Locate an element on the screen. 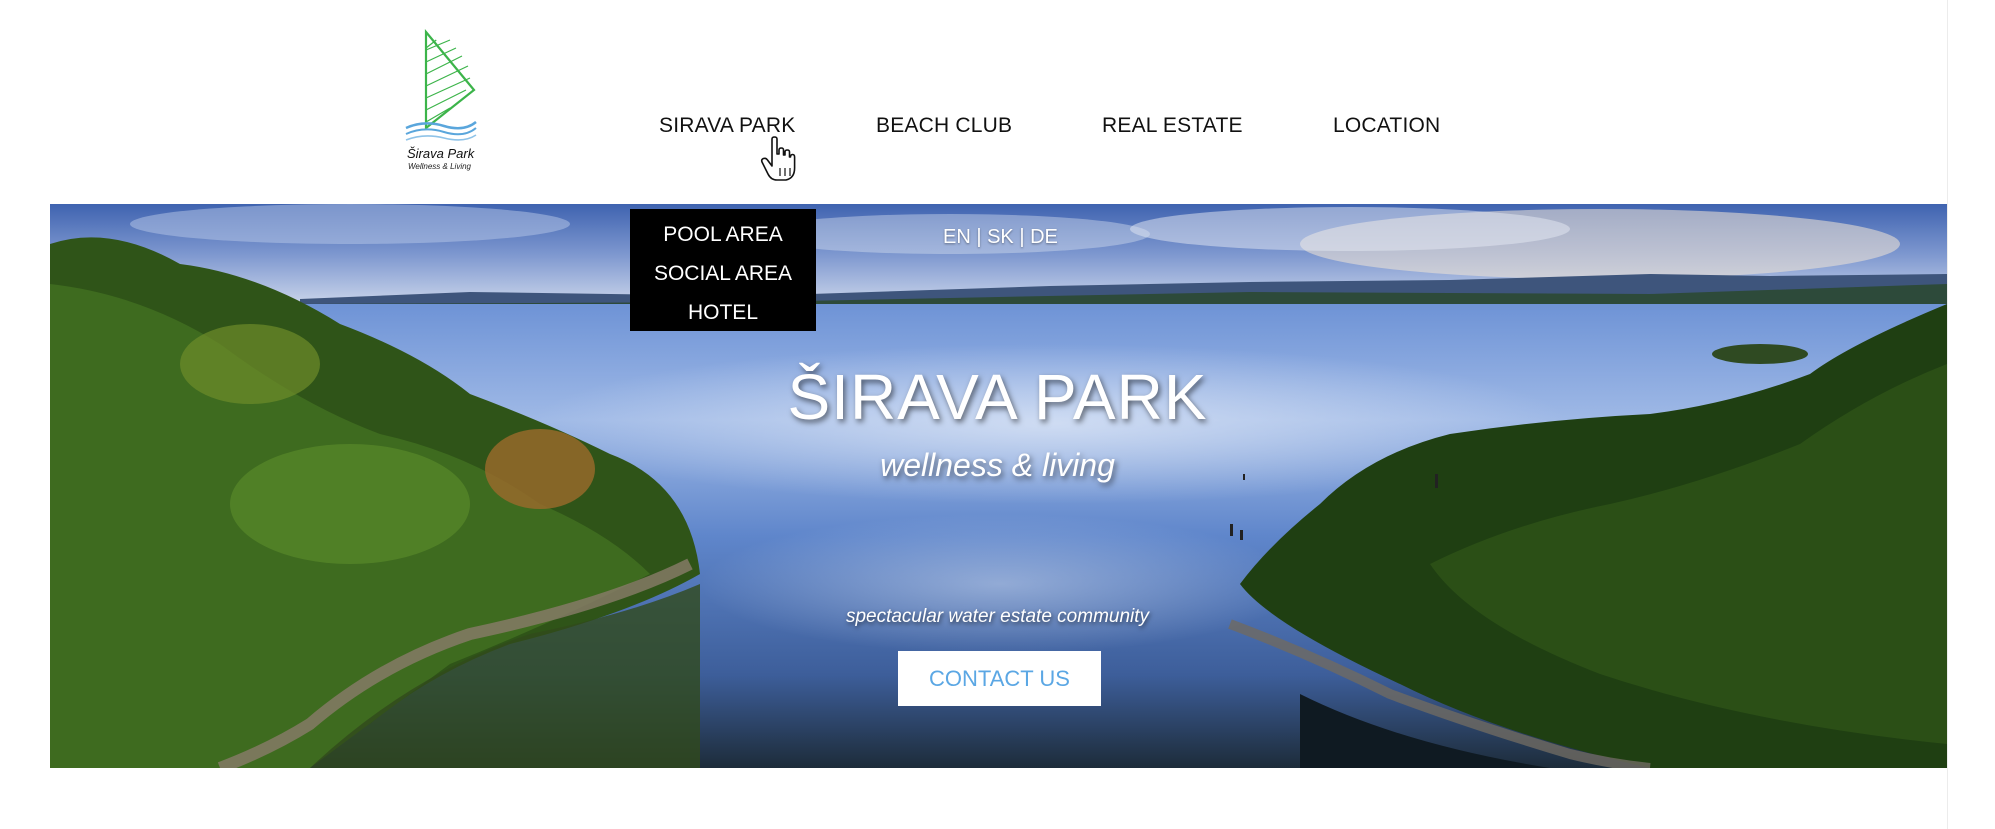 This screenshot has height=829, width=1995. logo-name: Širava Park is located at coordinates (441, 153).